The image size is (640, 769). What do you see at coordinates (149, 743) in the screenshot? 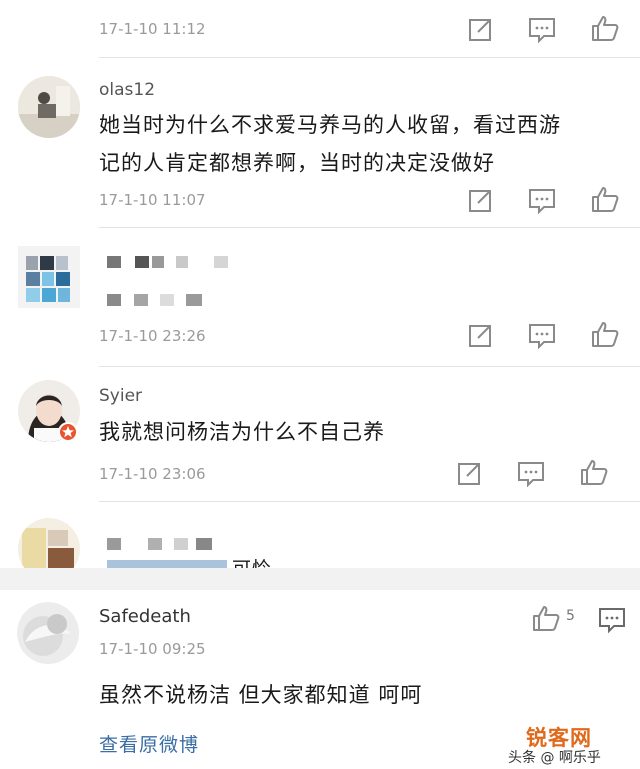
I see `view-original-link: 查看原微博` at bounding box center [149, 743].